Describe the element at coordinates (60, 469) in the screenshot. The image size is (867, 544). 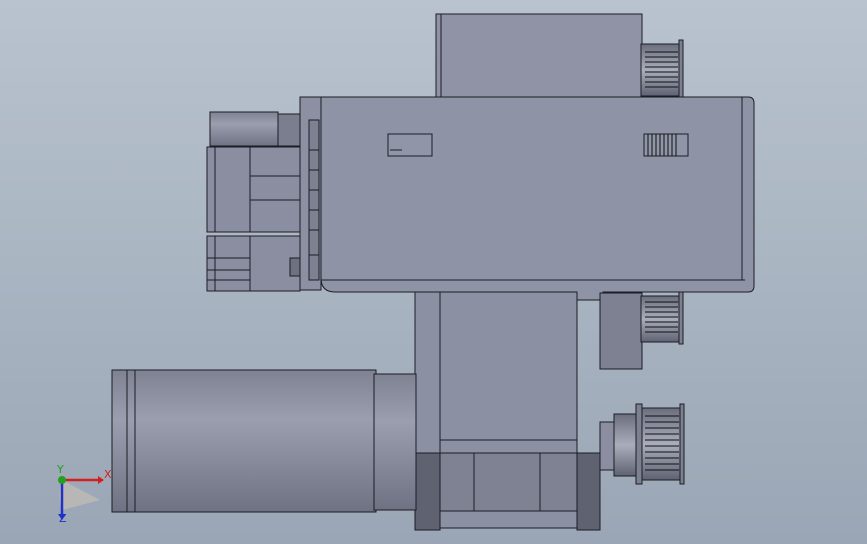
I see `triad-y-label: Y` at that location.